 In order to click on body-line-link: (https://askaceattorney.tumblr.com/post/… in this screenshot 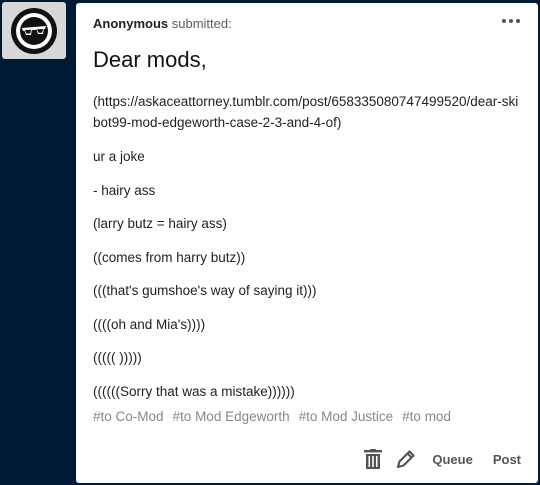, I will do `click(306, 112)`.